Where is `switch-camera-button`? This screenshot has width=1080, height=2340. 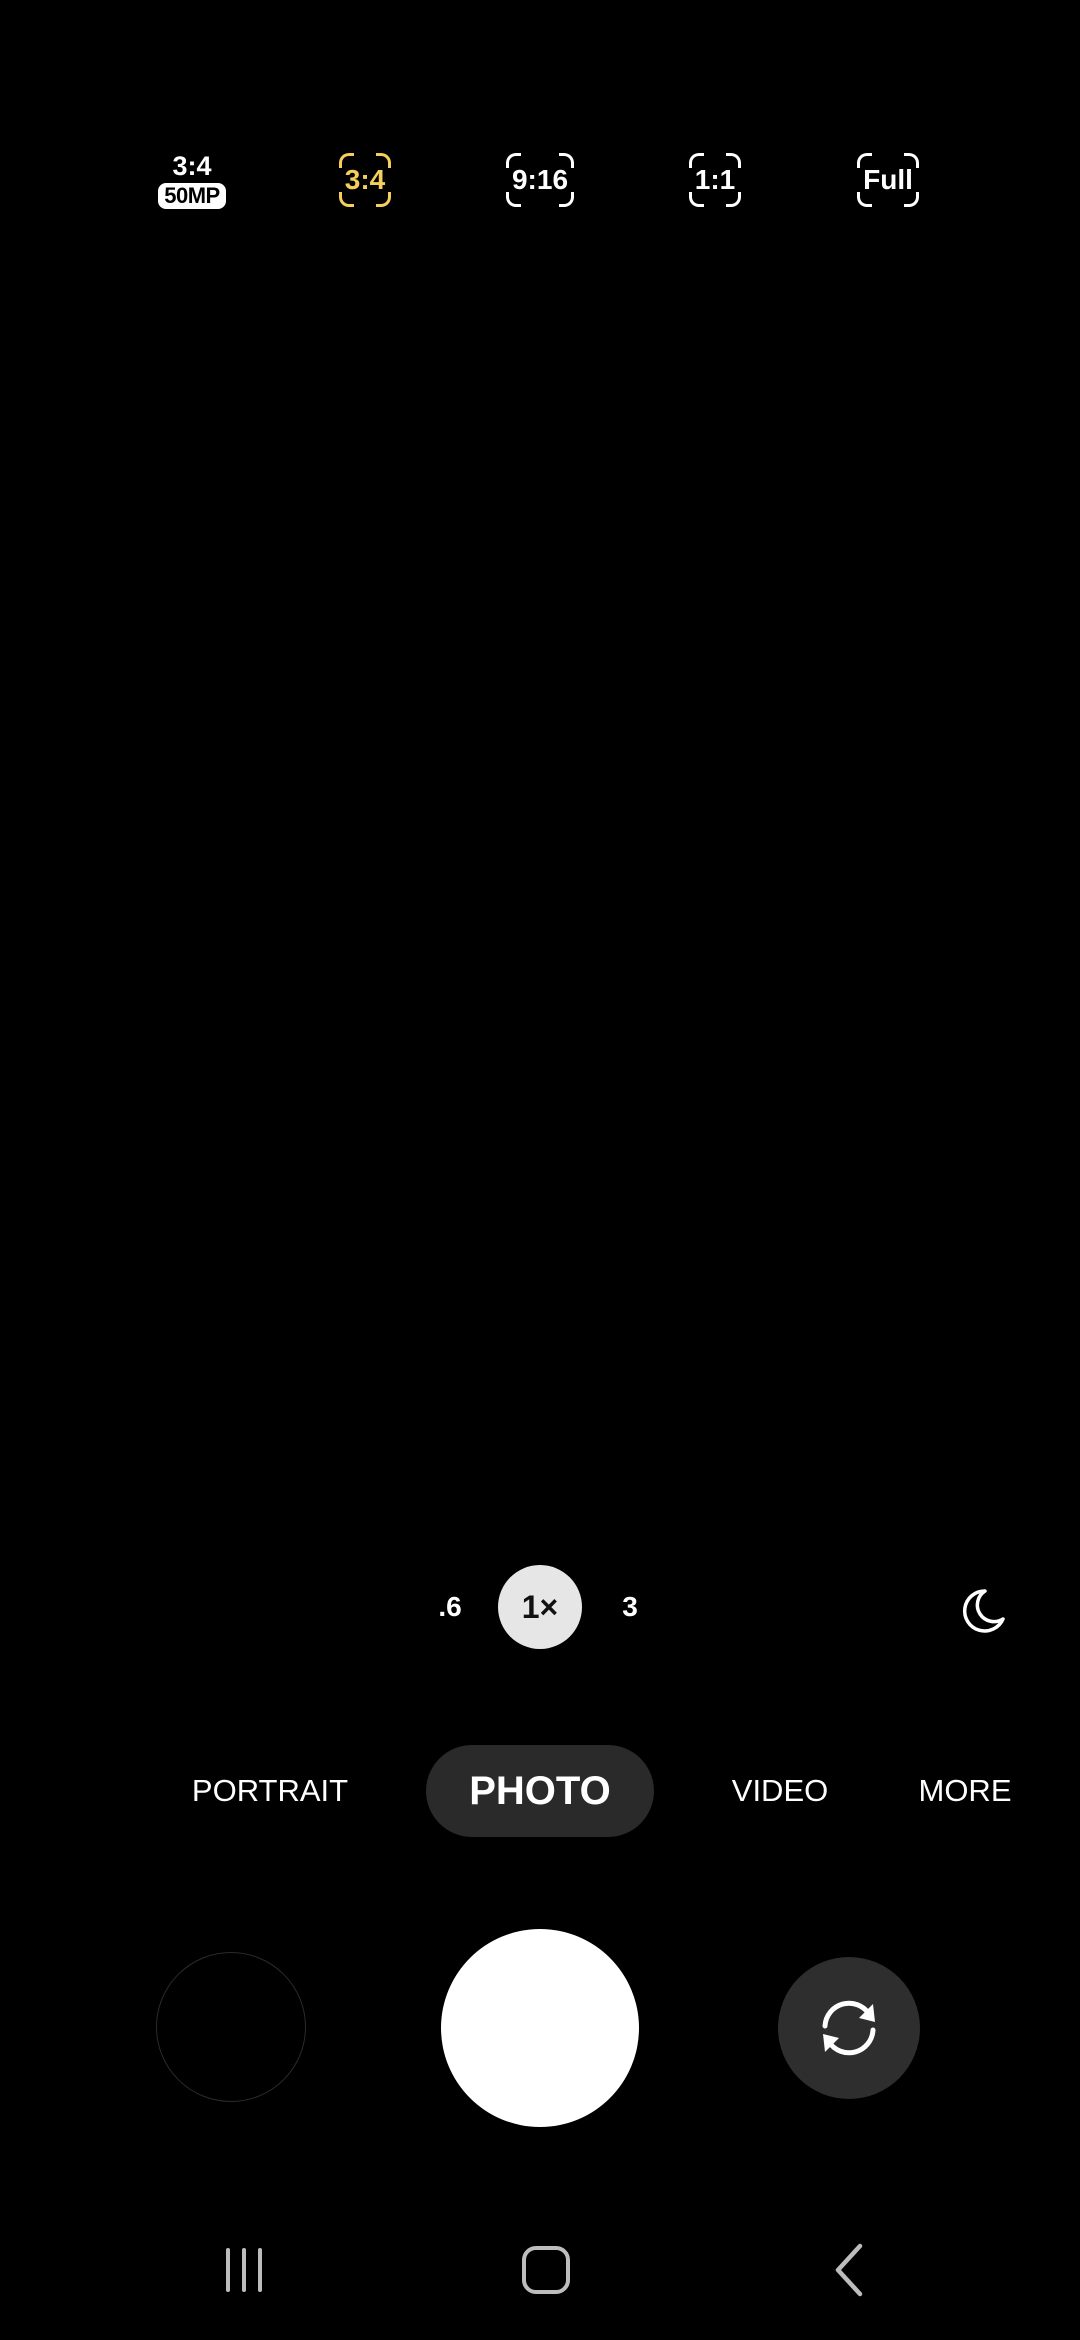
switch-camera-button is located at coordinates (849, 2028).